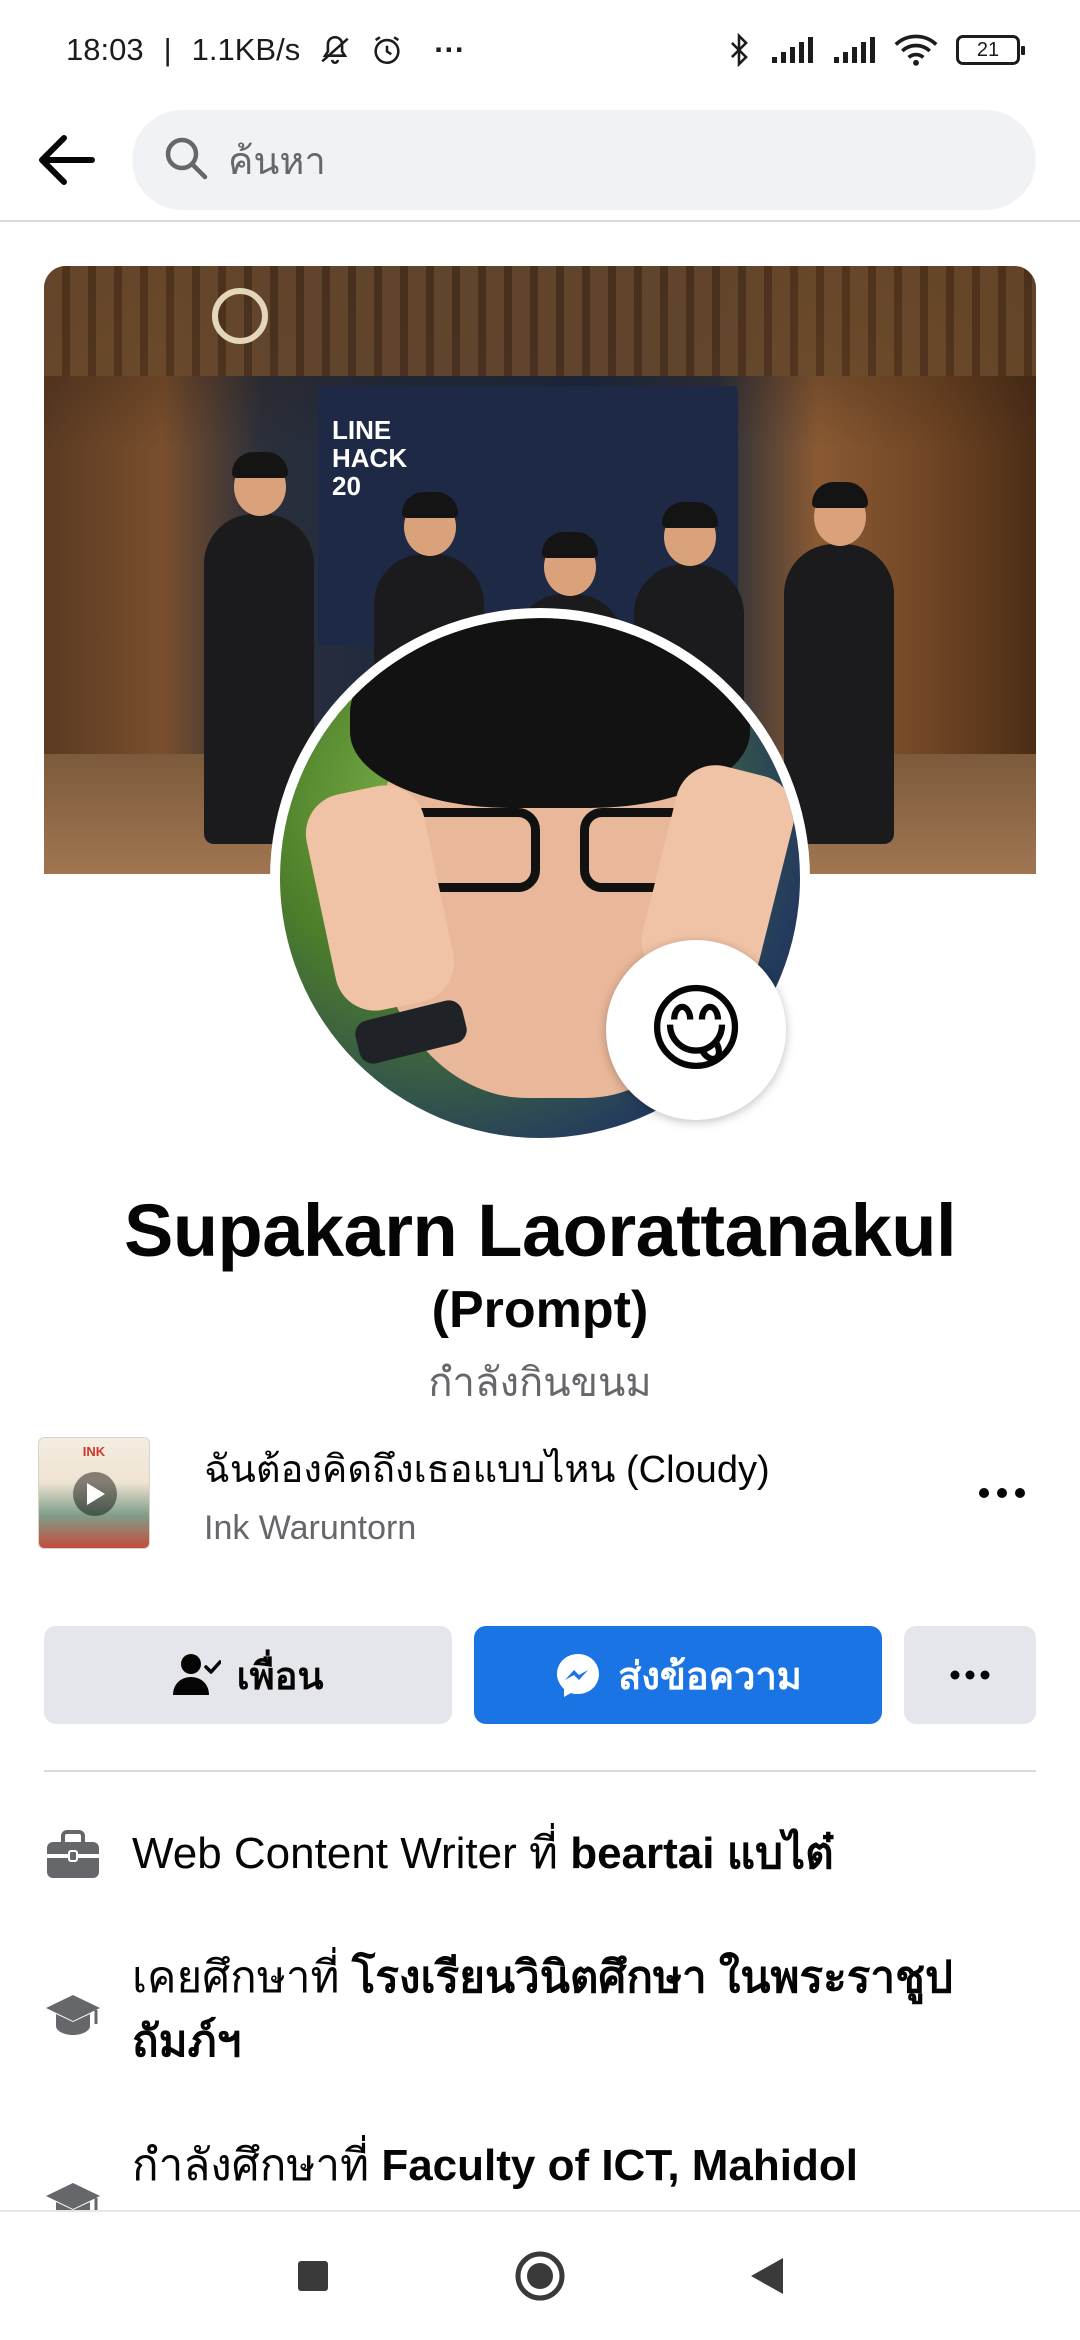 The width and height of the screenshot is (1080, 2340). Describe the element at coordinates (710, 1676) in the screenshot. I see `message-button-label: ส่งข้อความ` at that location.